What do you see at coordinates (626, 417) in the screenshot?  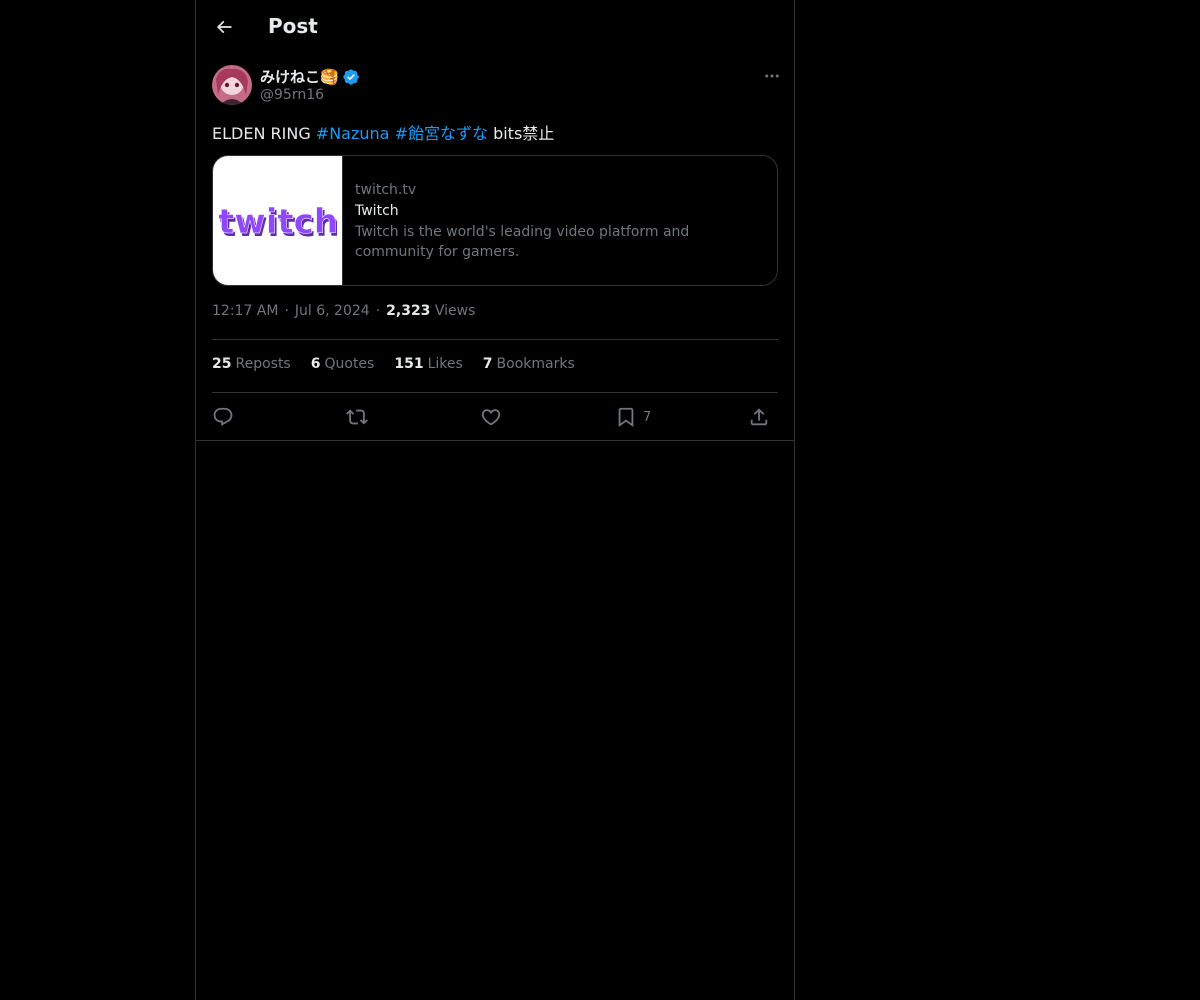 I see `bookmark-icon` at bounding box center [626, 417].